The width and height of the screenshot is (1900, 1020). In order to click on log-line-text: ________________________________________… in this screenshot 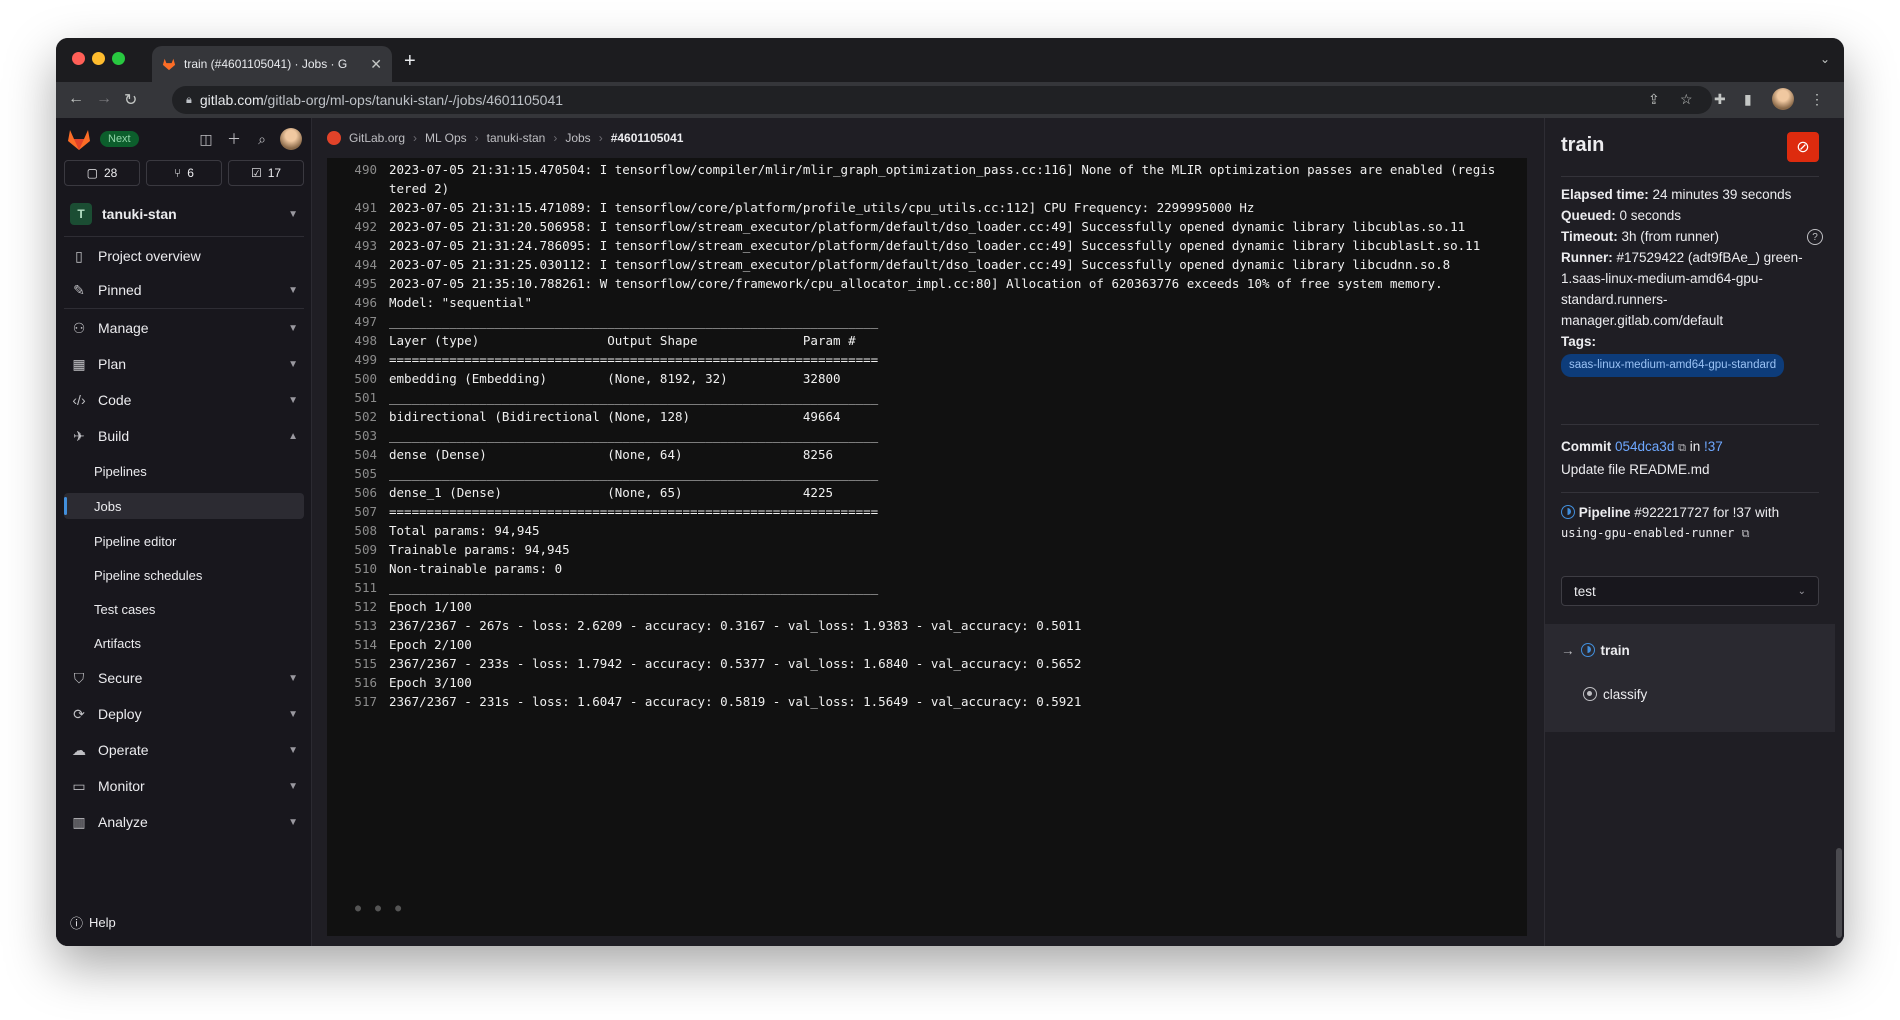, I will do `click(634, 397)`.